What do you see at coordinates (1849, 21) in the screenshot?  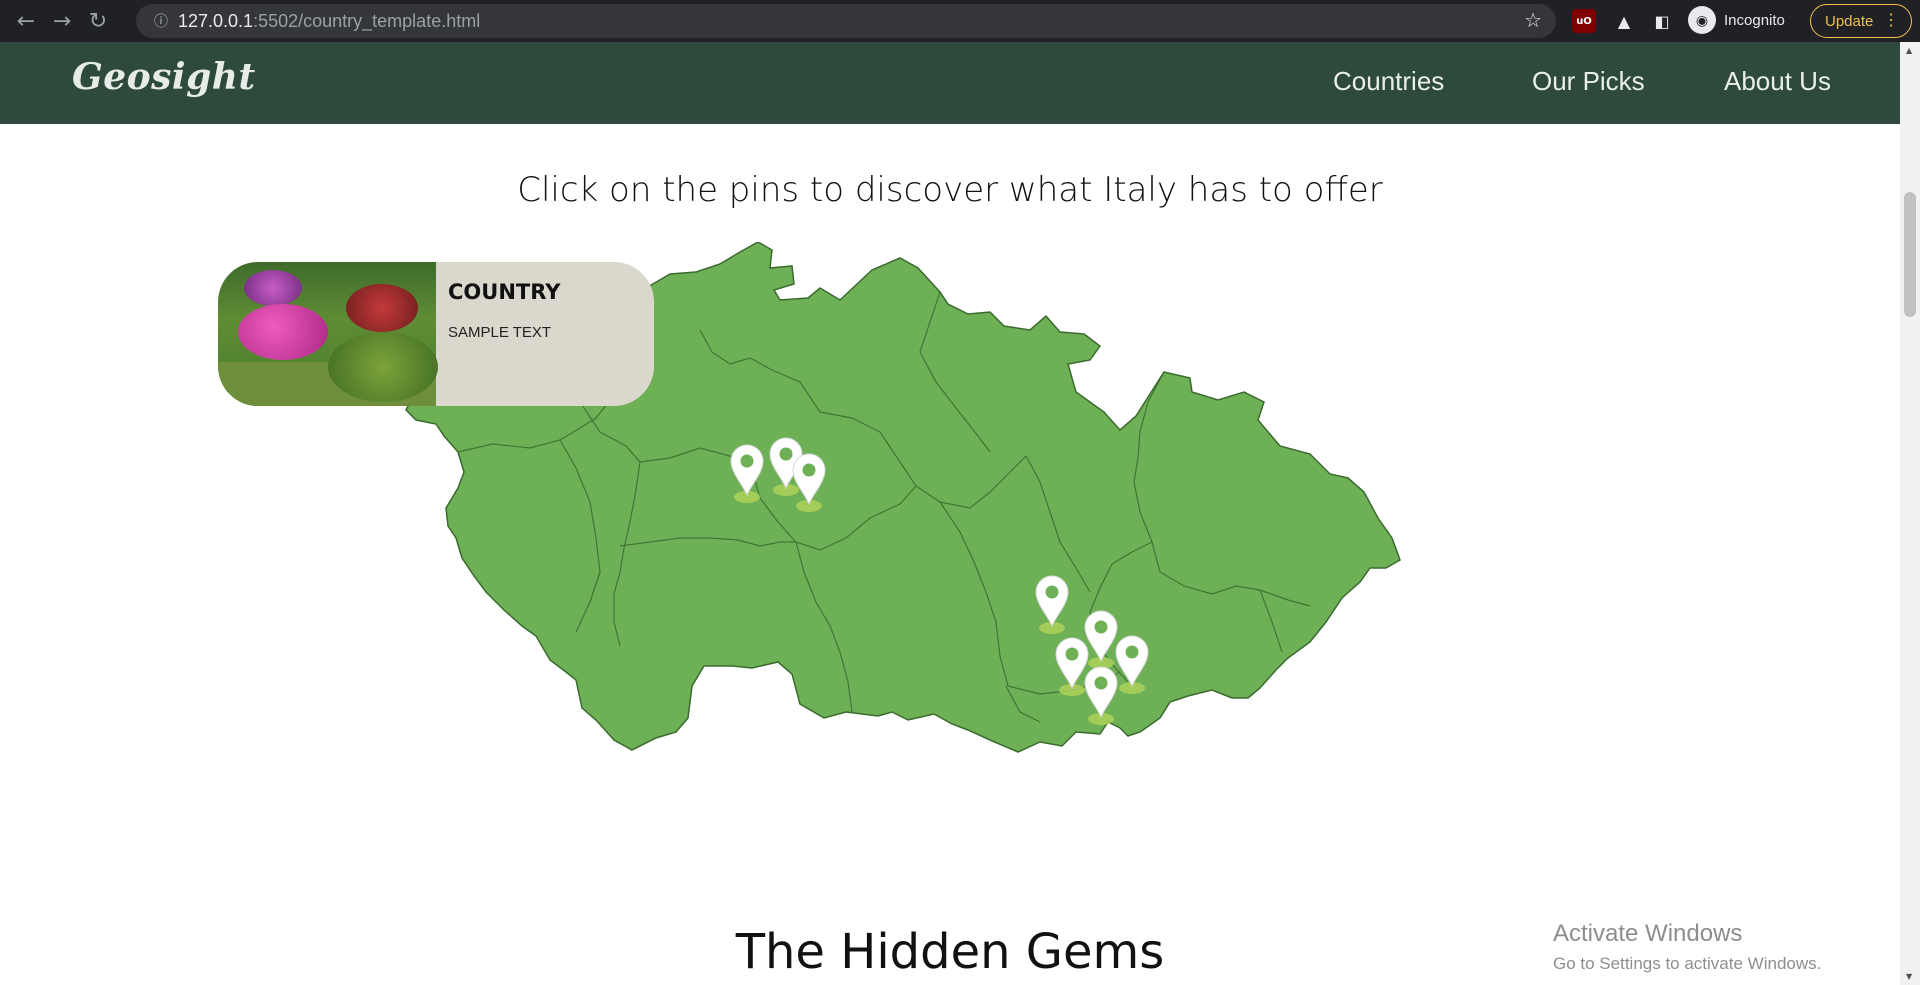 I see `update-label: Update` at bounding box center [1849, 21].